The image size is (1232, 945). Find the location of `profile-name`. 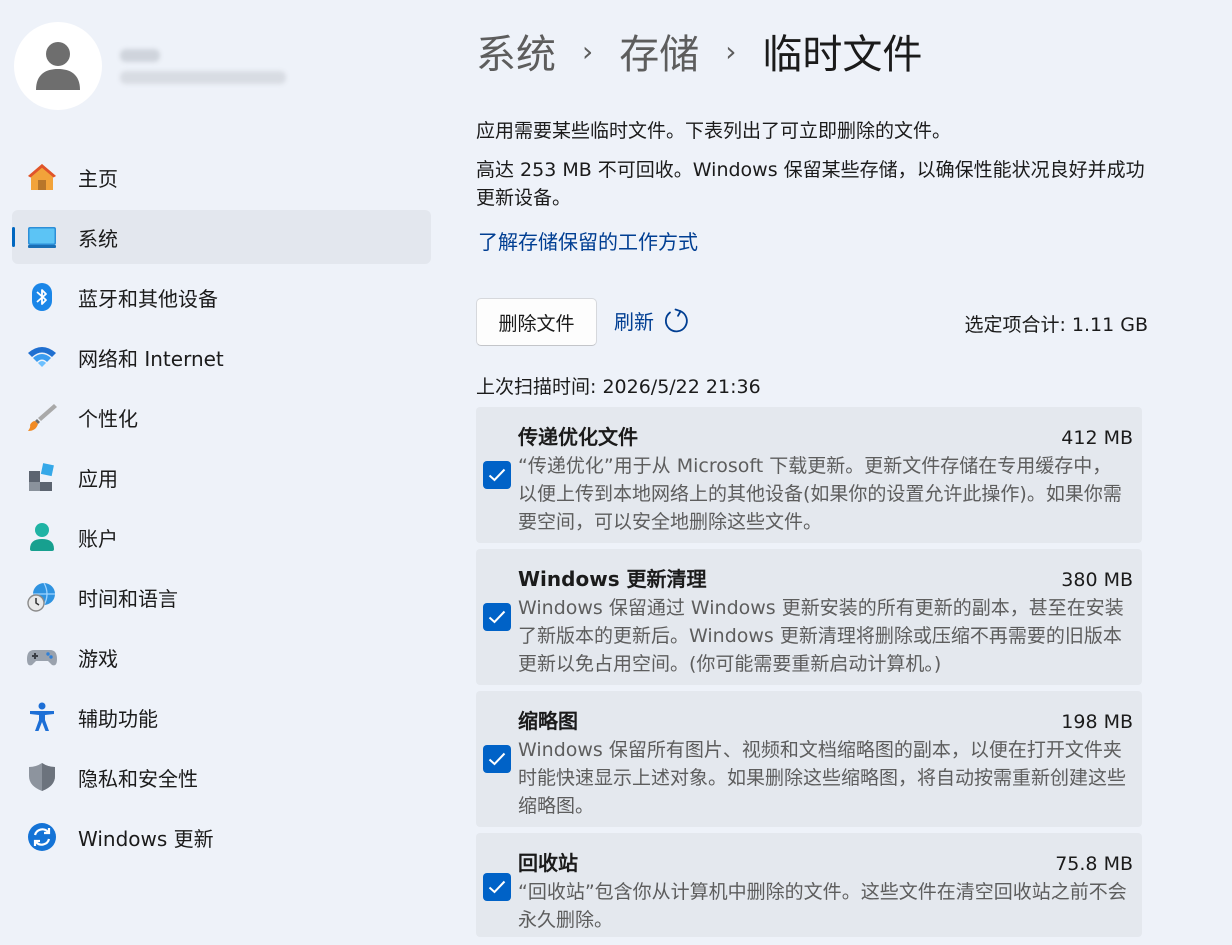

profile-name is located at coordinates (140, 55).